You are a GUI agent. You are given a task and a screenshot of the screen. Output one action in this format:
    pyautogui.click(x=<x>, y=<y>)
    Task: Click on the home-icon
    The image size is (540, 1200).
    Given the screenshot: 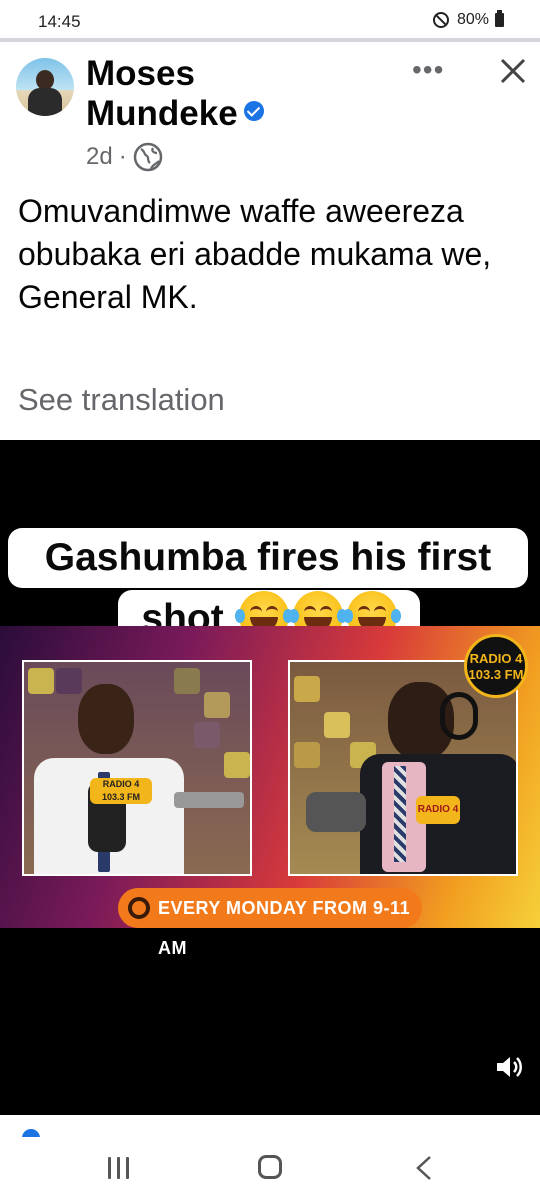 What is the action you would take?
    pyautogui.click(x=270, y=1167)
    